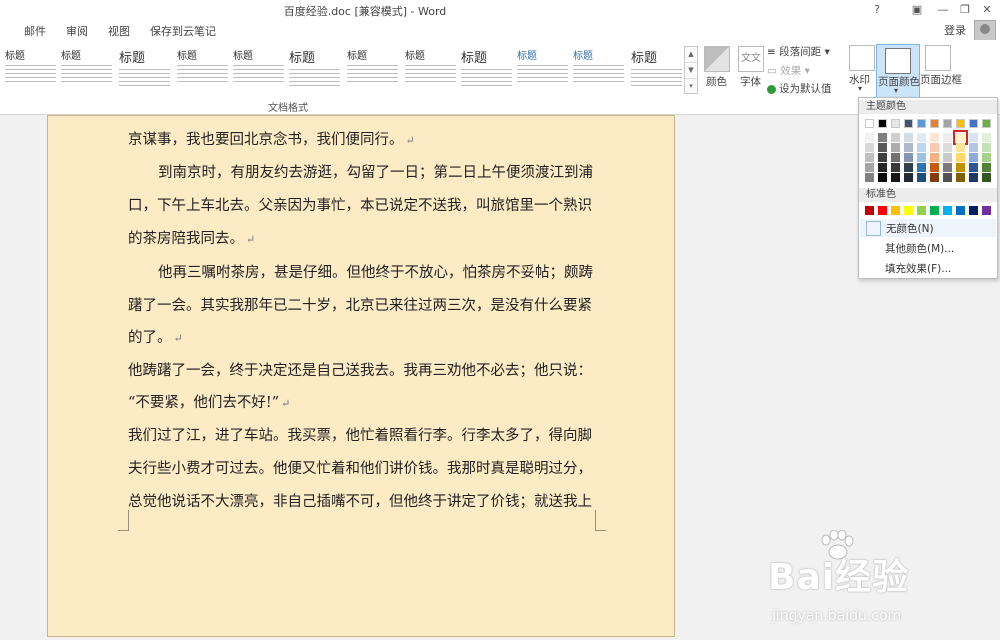 The height and width of the screenshot is (640, 1000). Describe the element at coordinates (360, 500) in the screenshot. I see `document-text-line: 总觉他说话不大漂亮，非自己插嘴不可，但他终于讲定了价钱；就送我上` at that location.